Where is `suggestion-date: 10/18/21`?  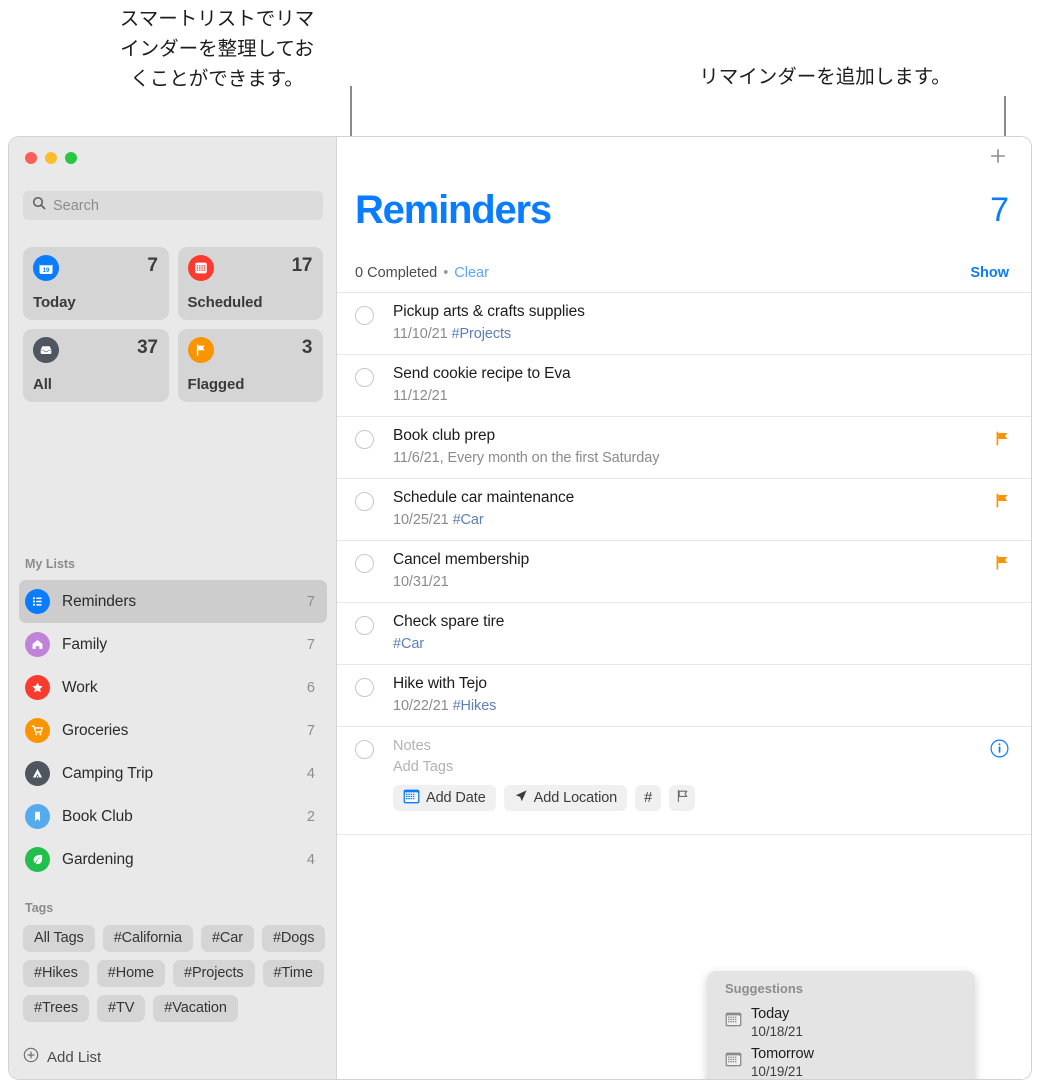 suggestion-date: 10/18/21 is located at coordinates (777, 1031).